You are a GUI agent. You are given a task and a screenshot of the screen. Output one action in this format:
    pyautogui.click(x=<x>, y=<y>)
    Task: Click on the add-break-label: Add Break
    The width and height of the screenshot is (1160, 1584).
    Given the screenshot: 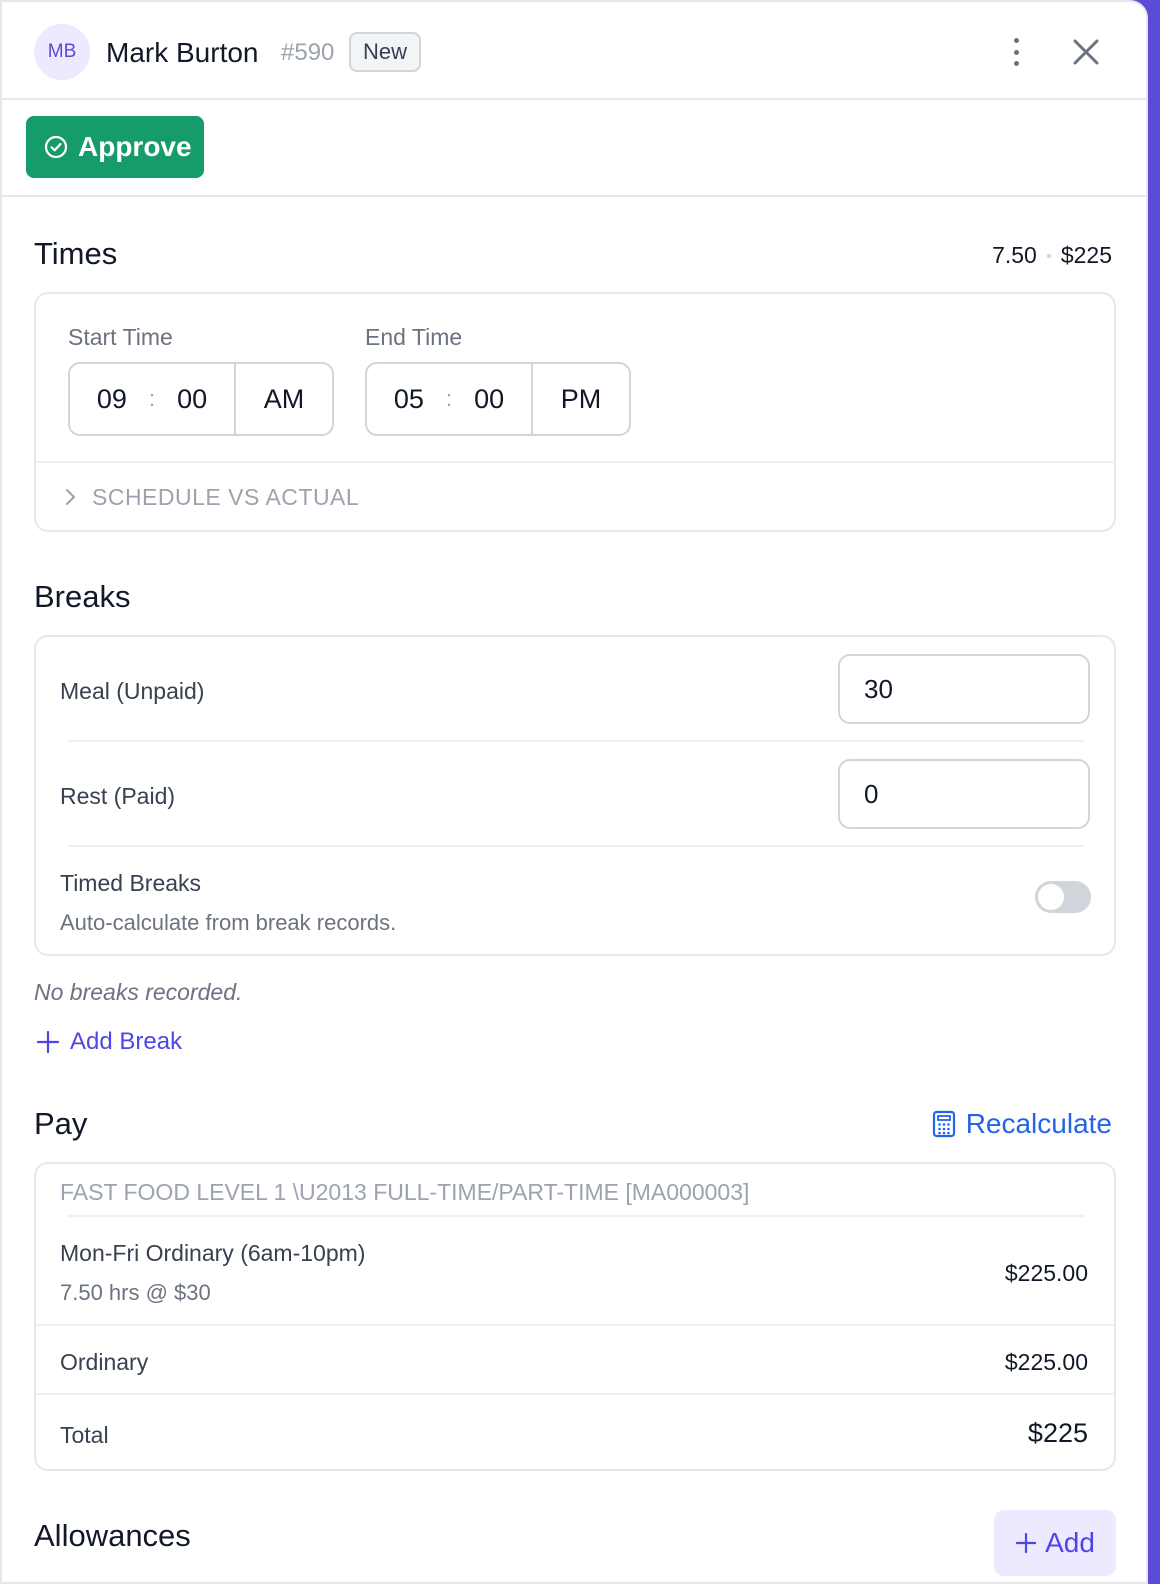 What is the action you would take?
    pyautogui.click(x=126, y=1041)
    